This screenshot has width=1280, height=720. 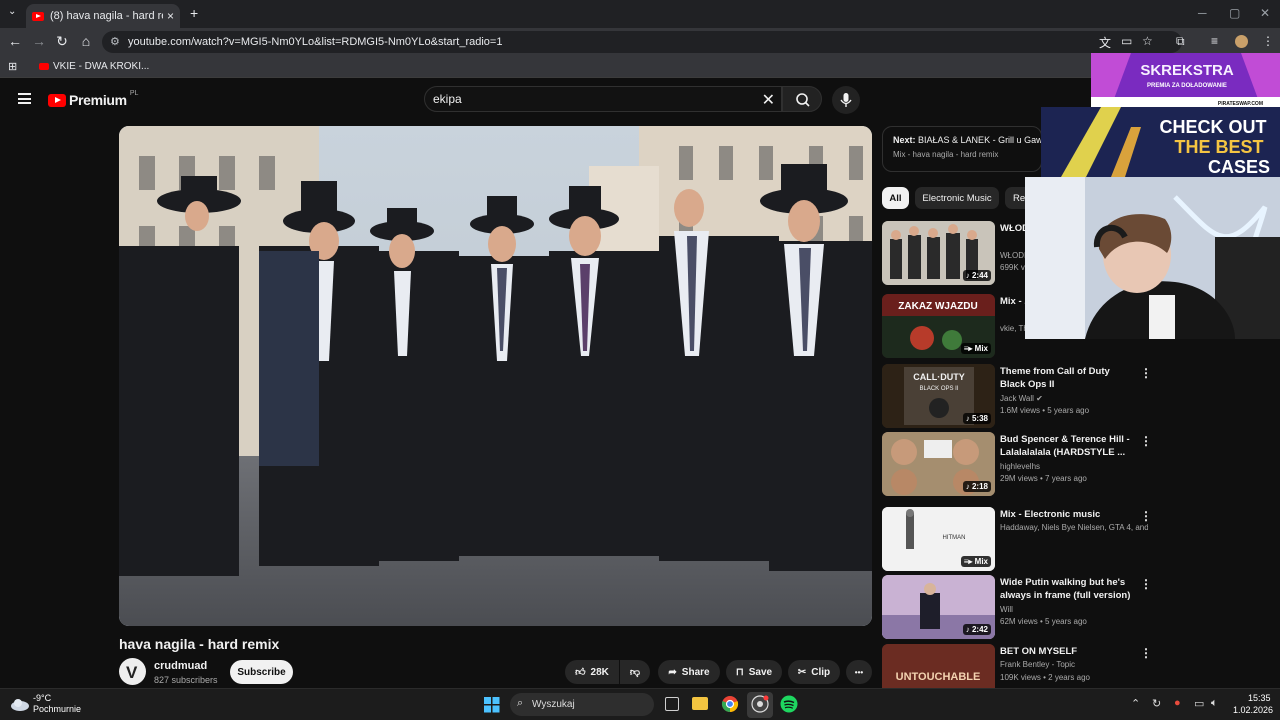 What do you see at coordinates (1199, 703) in the screenshot?
I see `network-icon: ▭` at bounding box center [1199, 703].